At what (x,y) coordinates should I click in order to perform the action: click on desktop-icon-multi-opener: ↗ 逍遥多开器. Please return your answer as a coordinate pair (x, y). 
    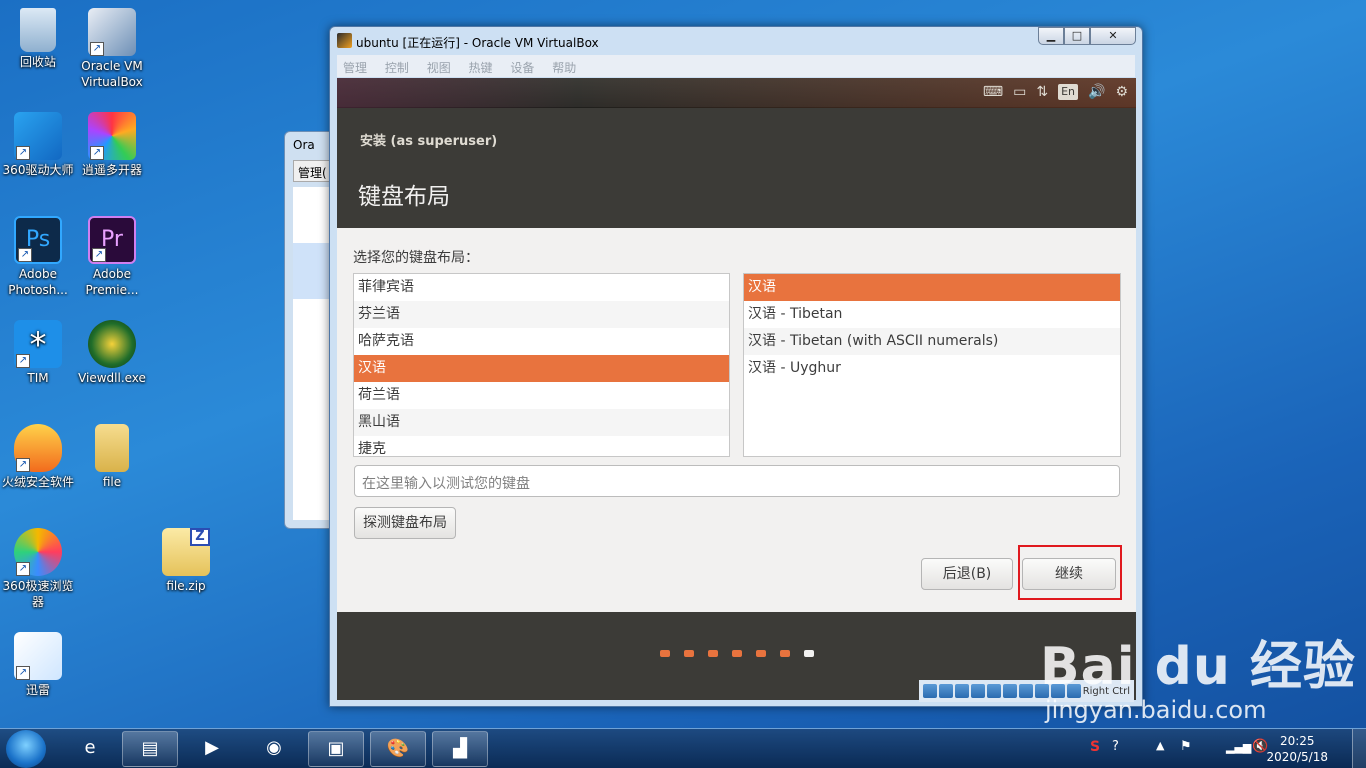
    Looking at the image, I should click on (112, 145).